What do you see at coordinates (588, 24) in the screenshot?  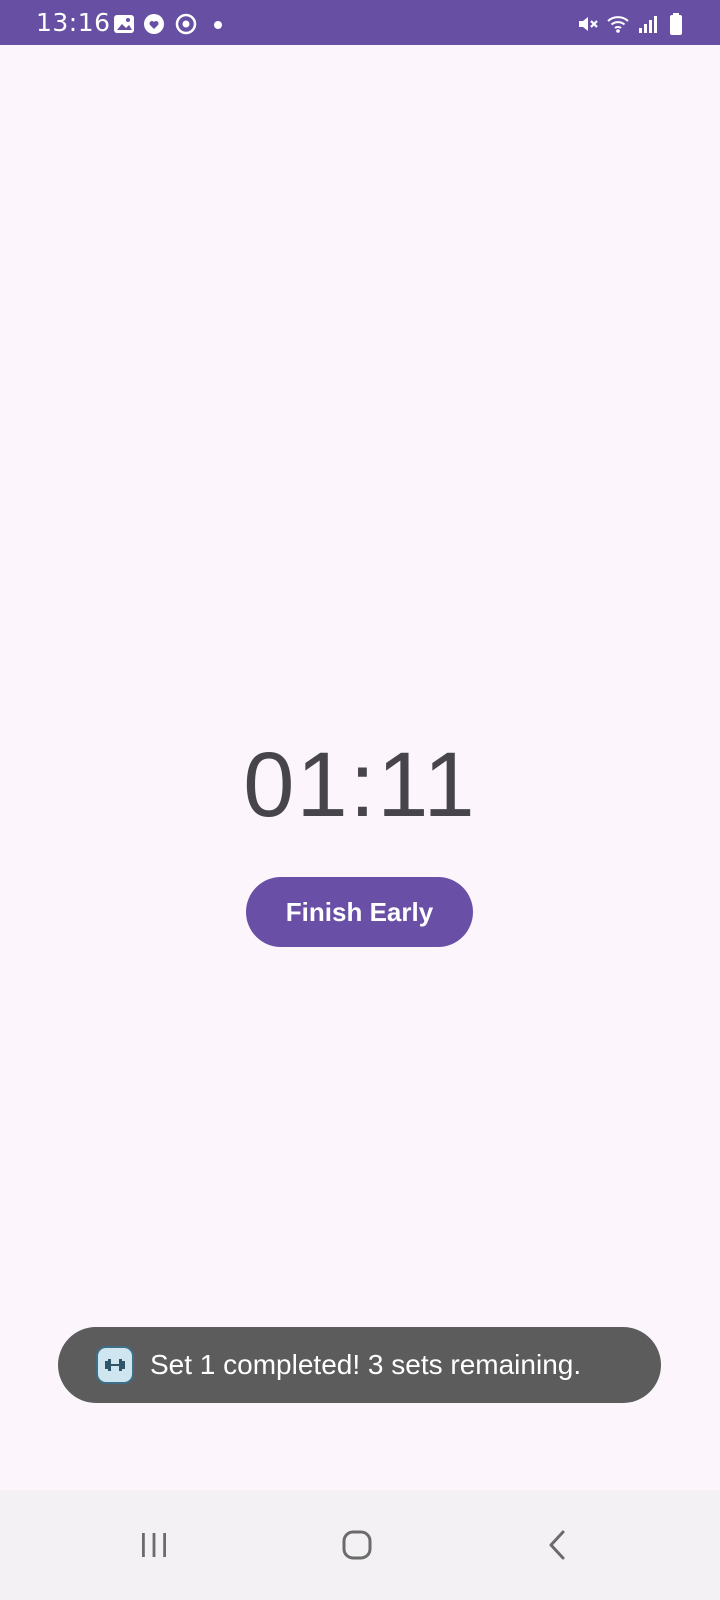 I see `mute-icon` at bounding box center [588, 24].